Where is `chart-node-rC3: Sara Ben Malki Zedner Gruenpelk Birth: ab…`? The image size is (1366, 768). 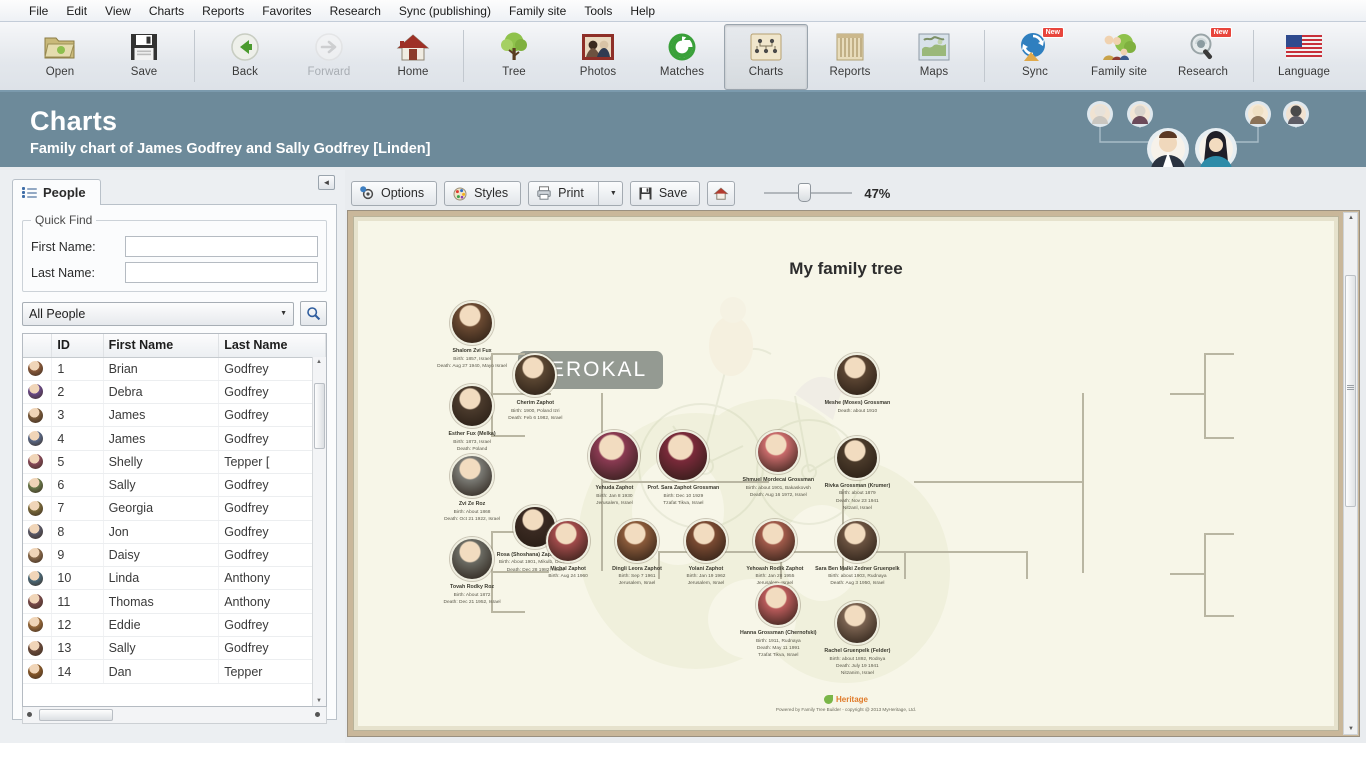 chart-node-rC3: Sara Ben Malki Zedner Gruenpelk Birth: ab… is located at coordinates (857, 553).